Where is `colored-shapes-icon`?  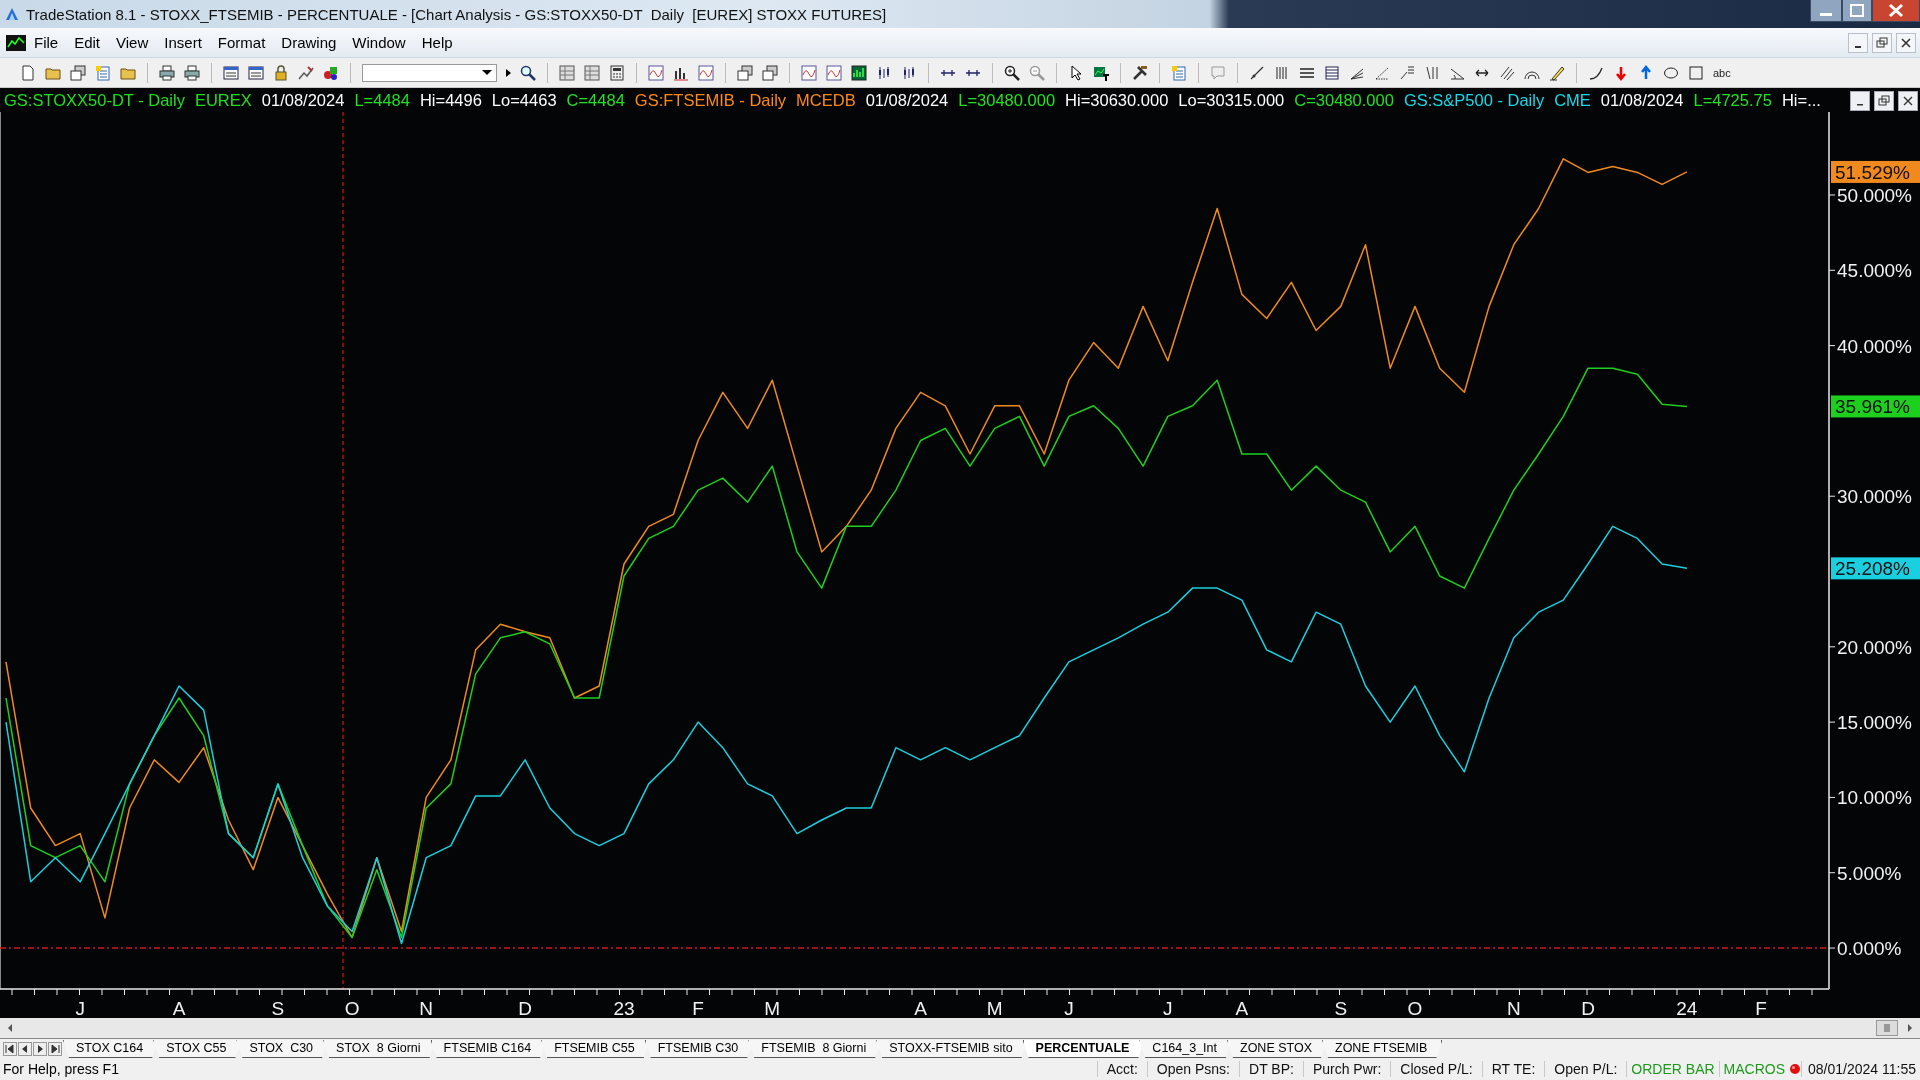 colored-shapes-icon is located at coordinates (331, 72).